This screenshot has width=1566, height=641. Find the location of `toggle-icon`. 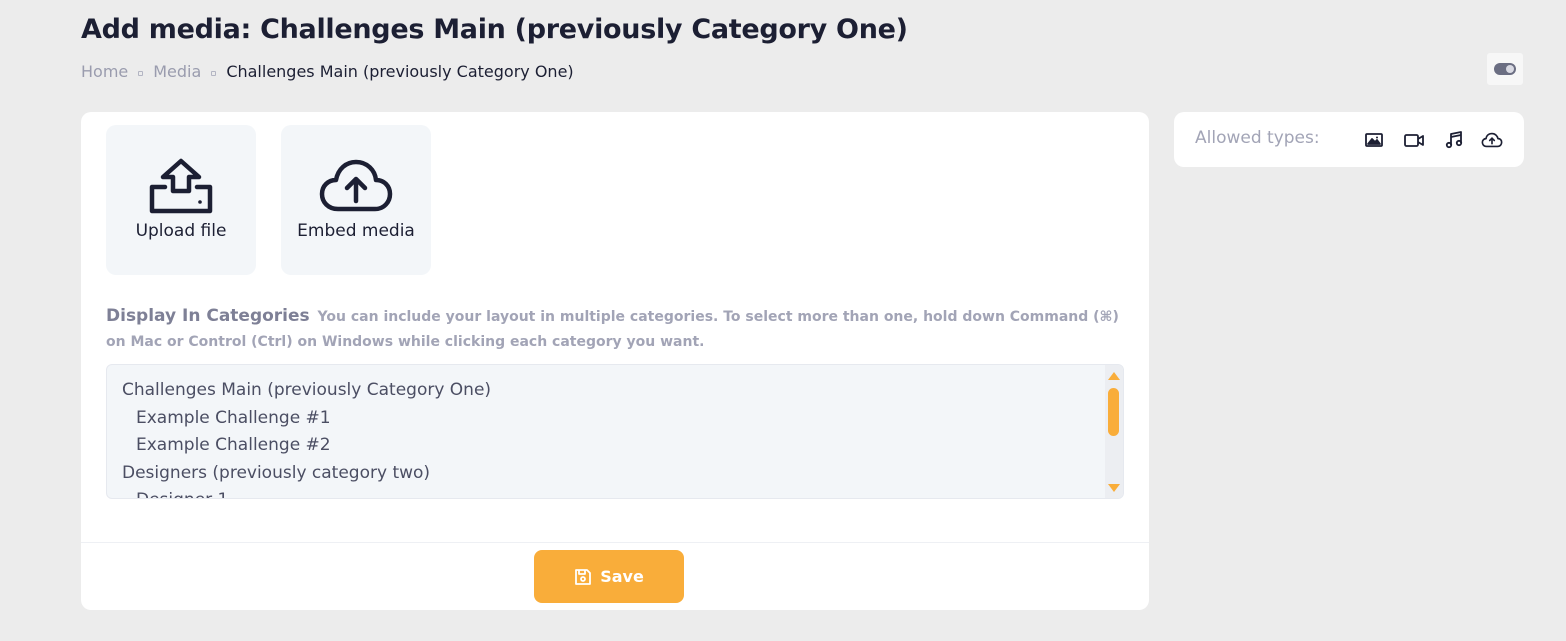

toggle-icon is located at coordinates (1505, 69).